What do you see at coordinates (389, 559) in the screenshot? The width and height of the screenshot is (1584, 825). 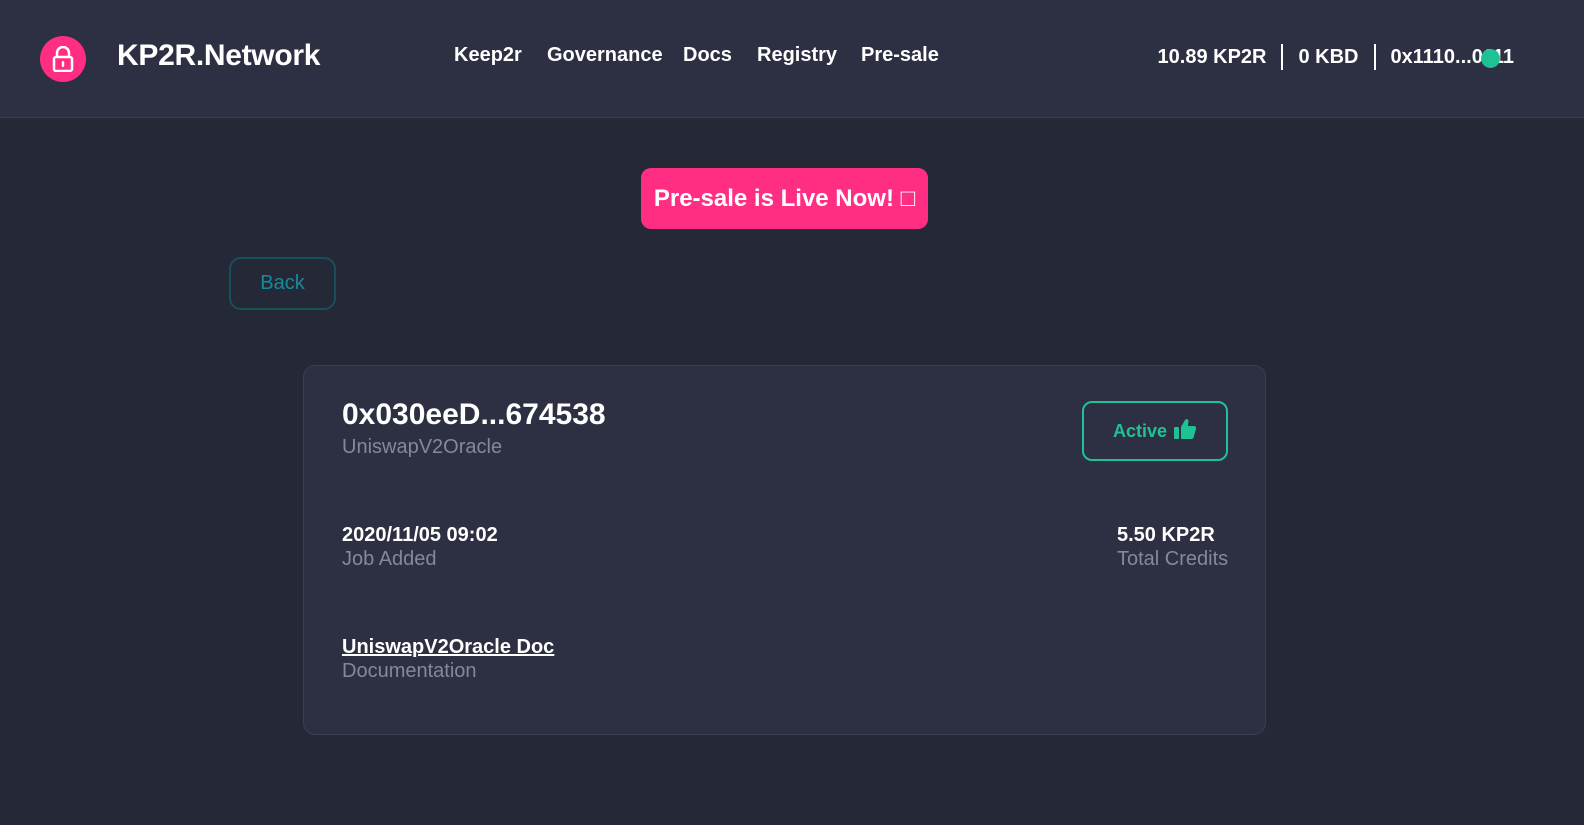 I see `job-added-label: Job Added` at bounding box center [389, 559].